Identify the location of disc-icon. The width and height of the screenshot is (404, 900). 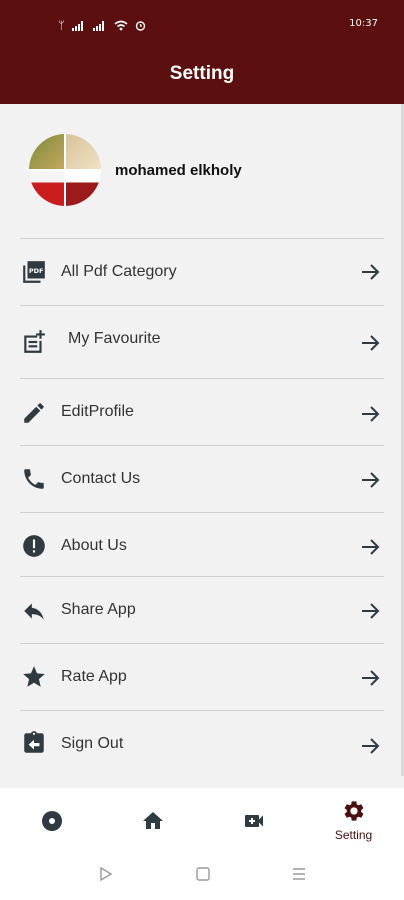
(52, 821).